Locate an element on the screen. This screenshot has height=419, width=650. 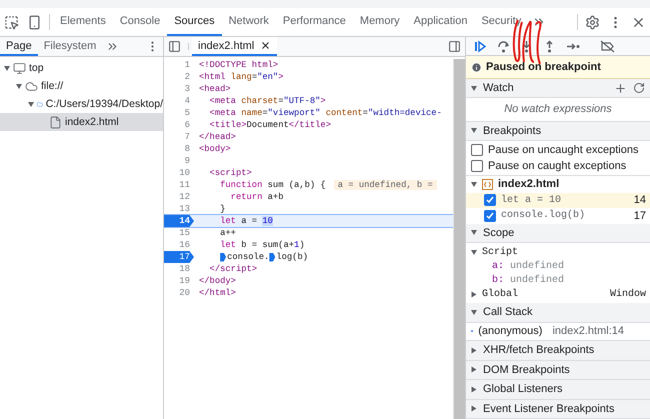
tree-item: C:/Users/19394/Desktop/ is located at coordinates (81, 104).